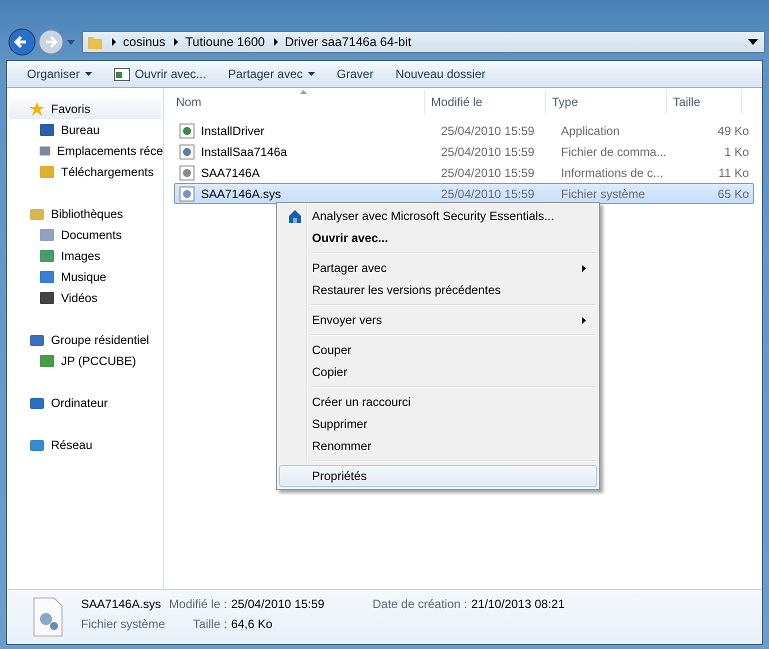 The image size is (769, 649). What do you see at coordinates (144, 42) in the screenshot?
I see `breadcrumb: cosinus` at bounding box center [144, 42].